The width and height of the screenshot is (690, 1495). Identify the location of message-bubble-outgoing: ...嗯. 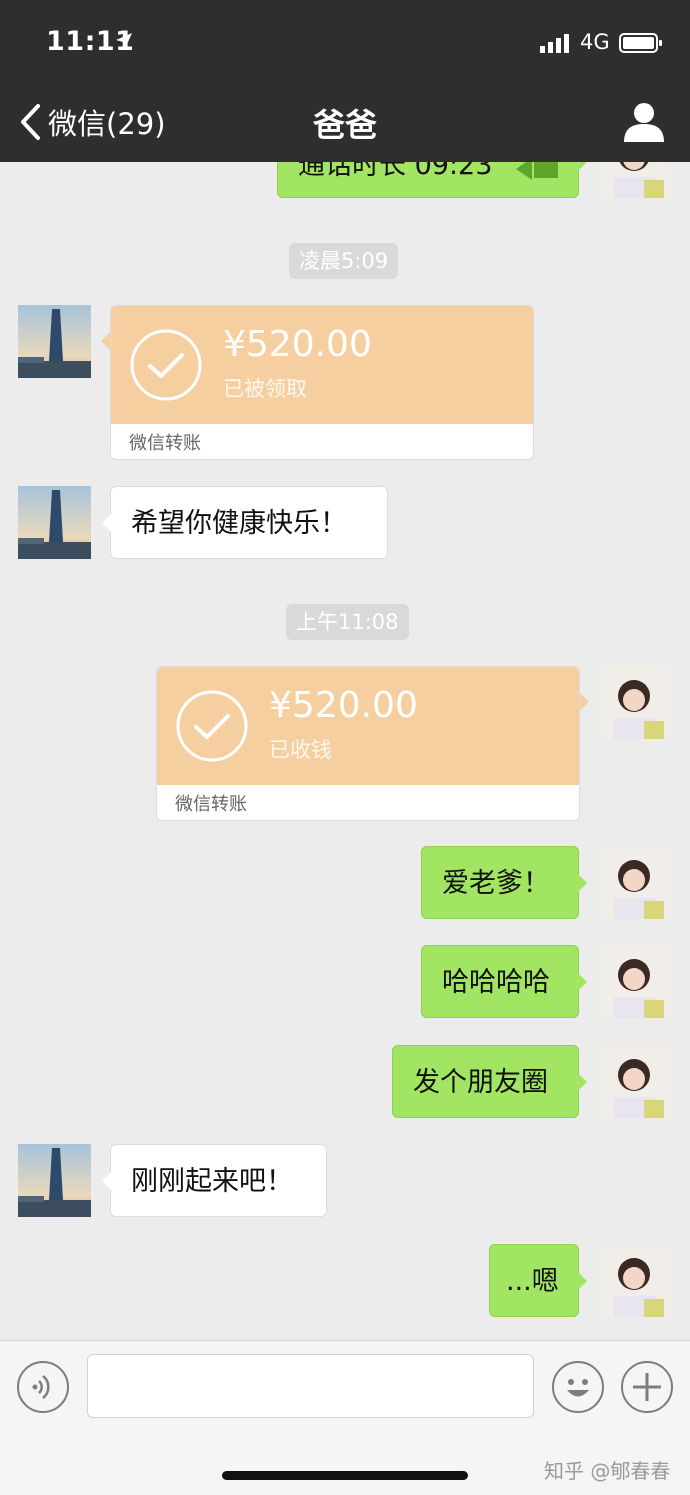
(538, 1280).